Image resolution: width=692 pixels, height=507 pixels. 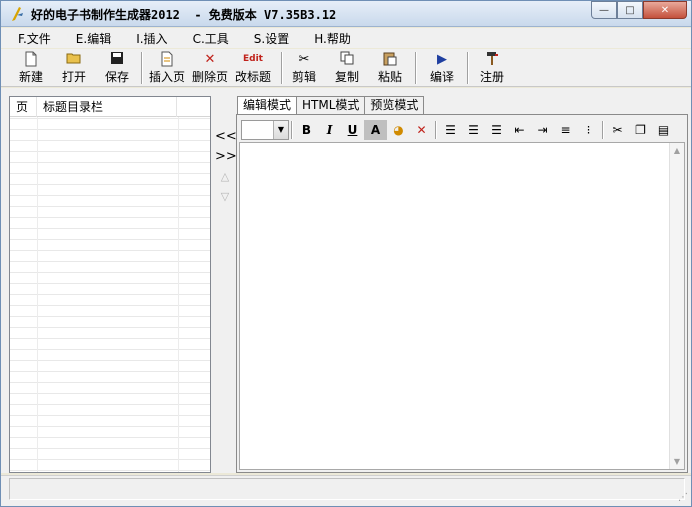 I want to click on paste-label: 粘贴, so click(x=389, y=77).